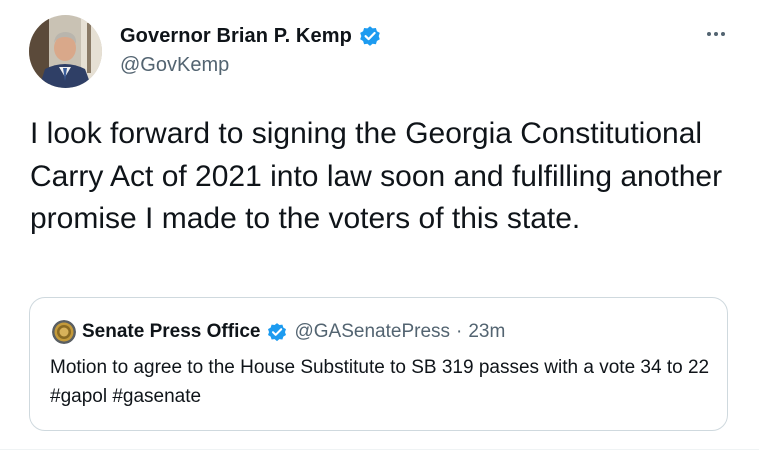 The image size is (759, 450). Describe the element at coordinates (174, 65) in the screenshot. I see `author-handle: @GovKemp` at that location.